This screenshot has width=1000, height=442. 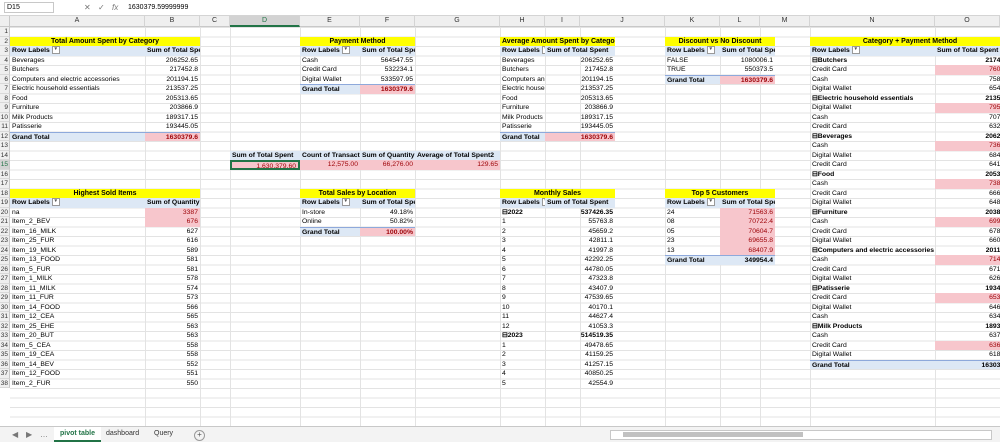 I want to click on pivot-row-label: FALSE, so click(x=692, y=61).